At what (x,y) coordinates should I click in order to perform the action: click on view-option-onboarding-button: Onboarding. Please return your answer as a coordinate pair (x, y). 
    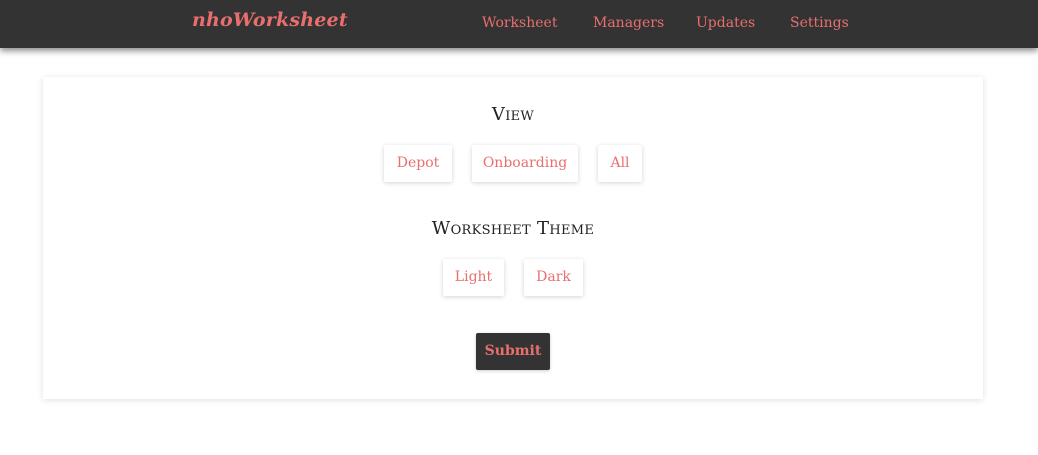
    Looking at the image, I should click on (525, 163).